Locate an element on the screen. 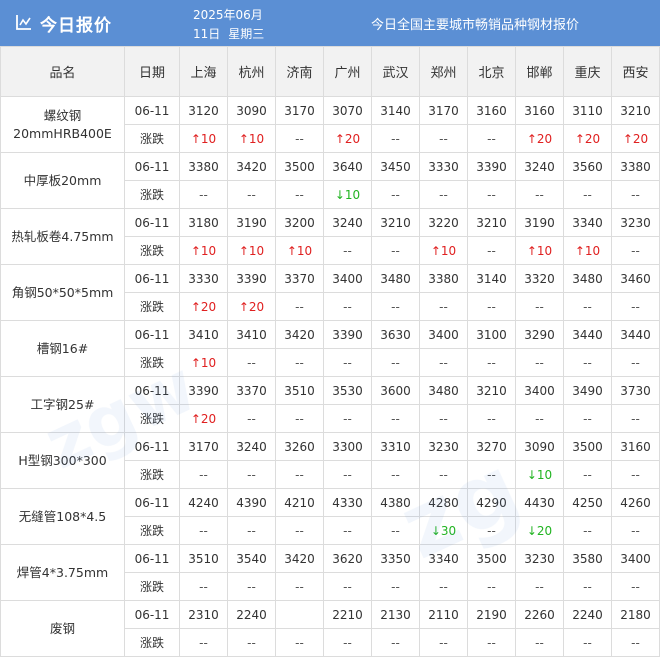 This screenshot has width=660, height=657. price-cell: 3330 is located at coordinates (203, 278).